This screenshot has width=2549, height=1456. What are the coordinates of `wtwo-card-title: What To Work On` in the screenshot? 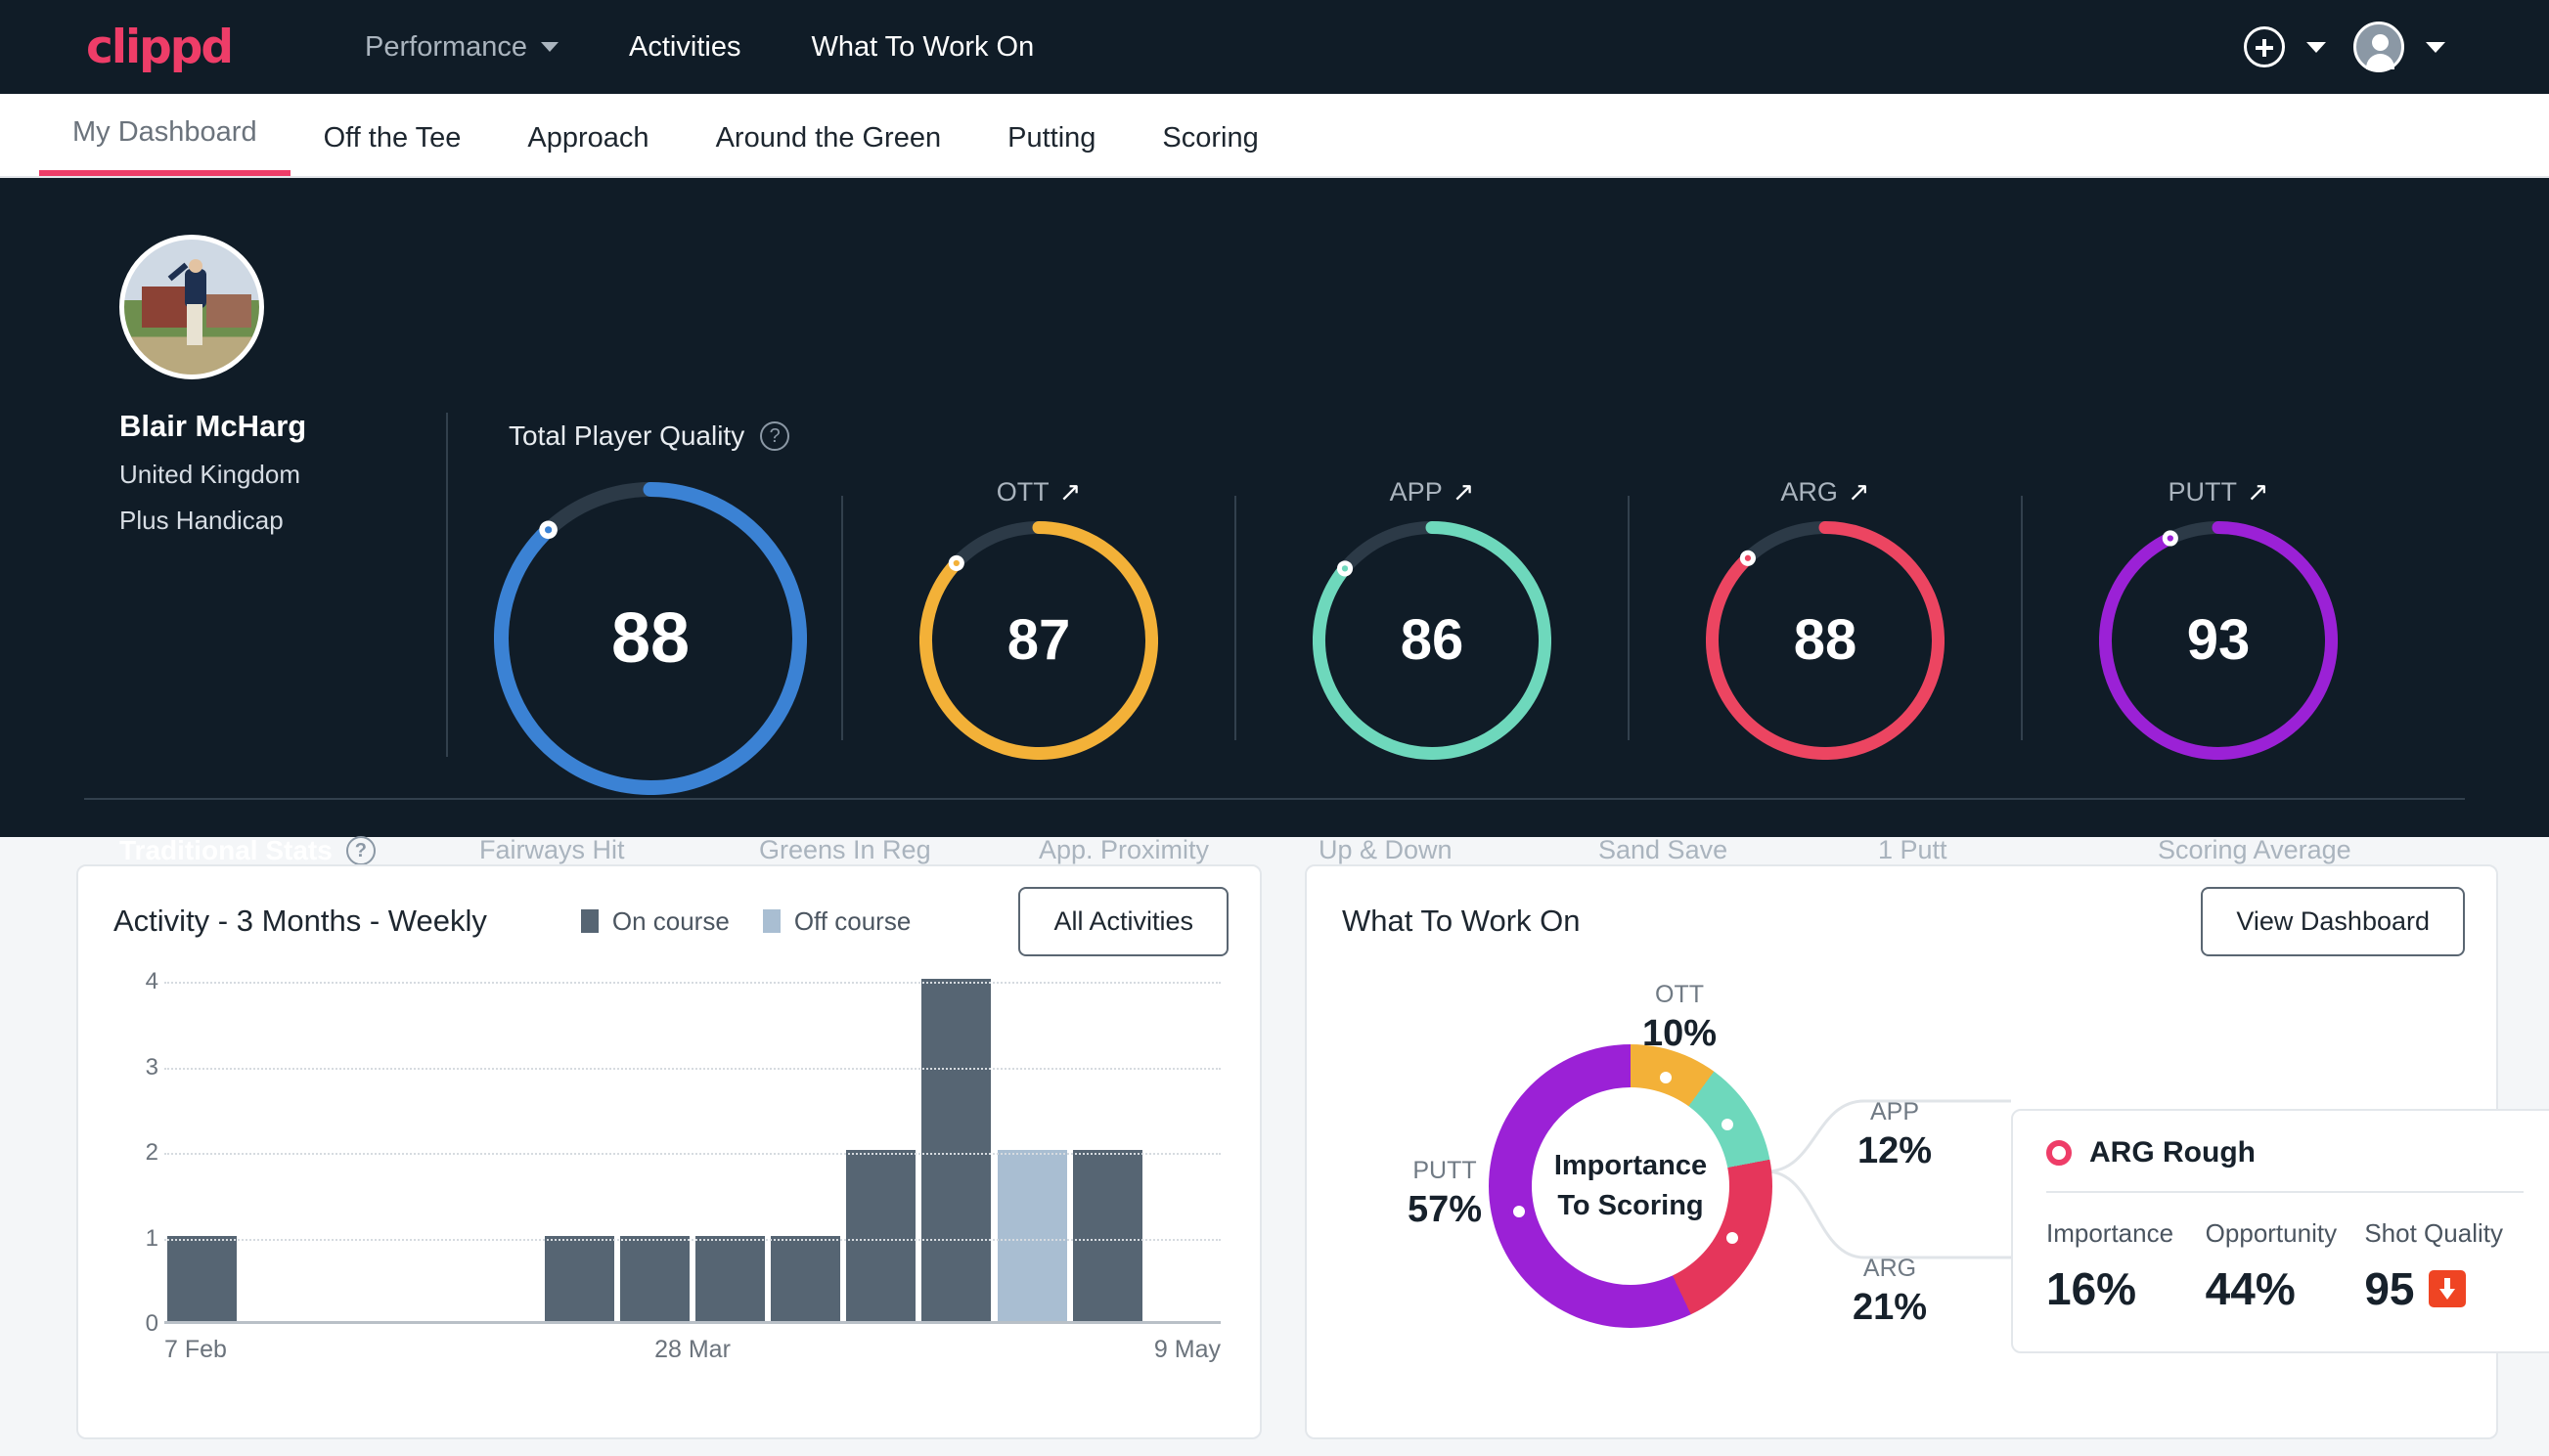 It's located at (1462, 921).